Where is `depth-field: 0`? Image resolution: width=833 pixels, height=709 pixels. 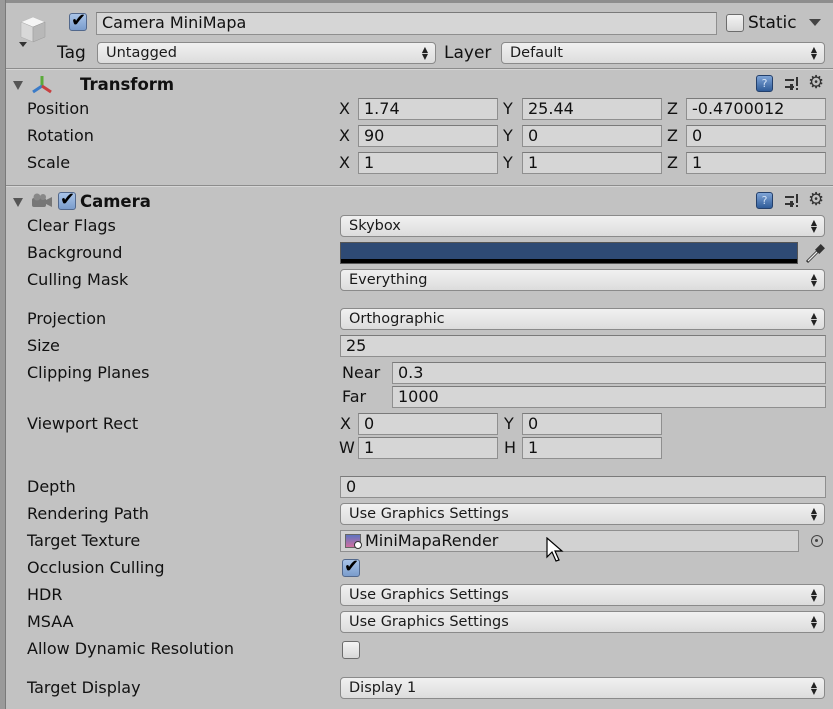
depth-field: 0 is located at coordinates (583, 487).